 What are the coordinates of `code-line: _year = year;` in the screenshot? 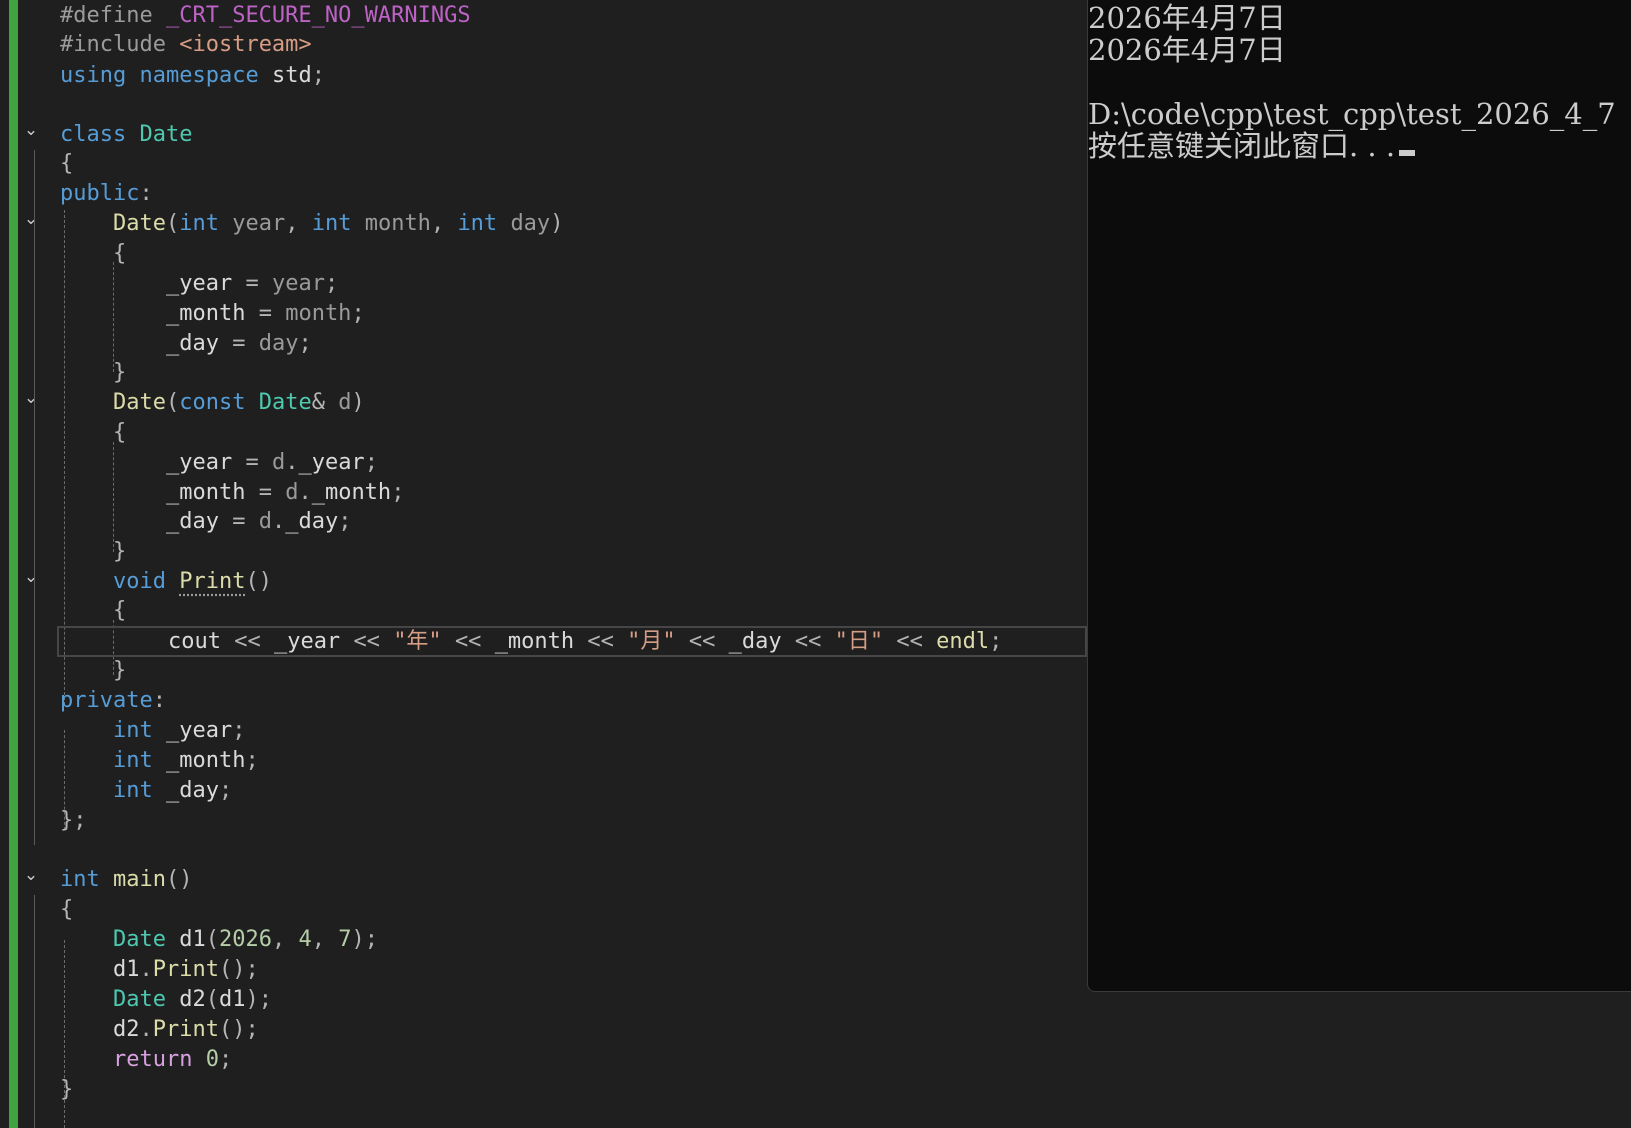 It's located at (199, 283).